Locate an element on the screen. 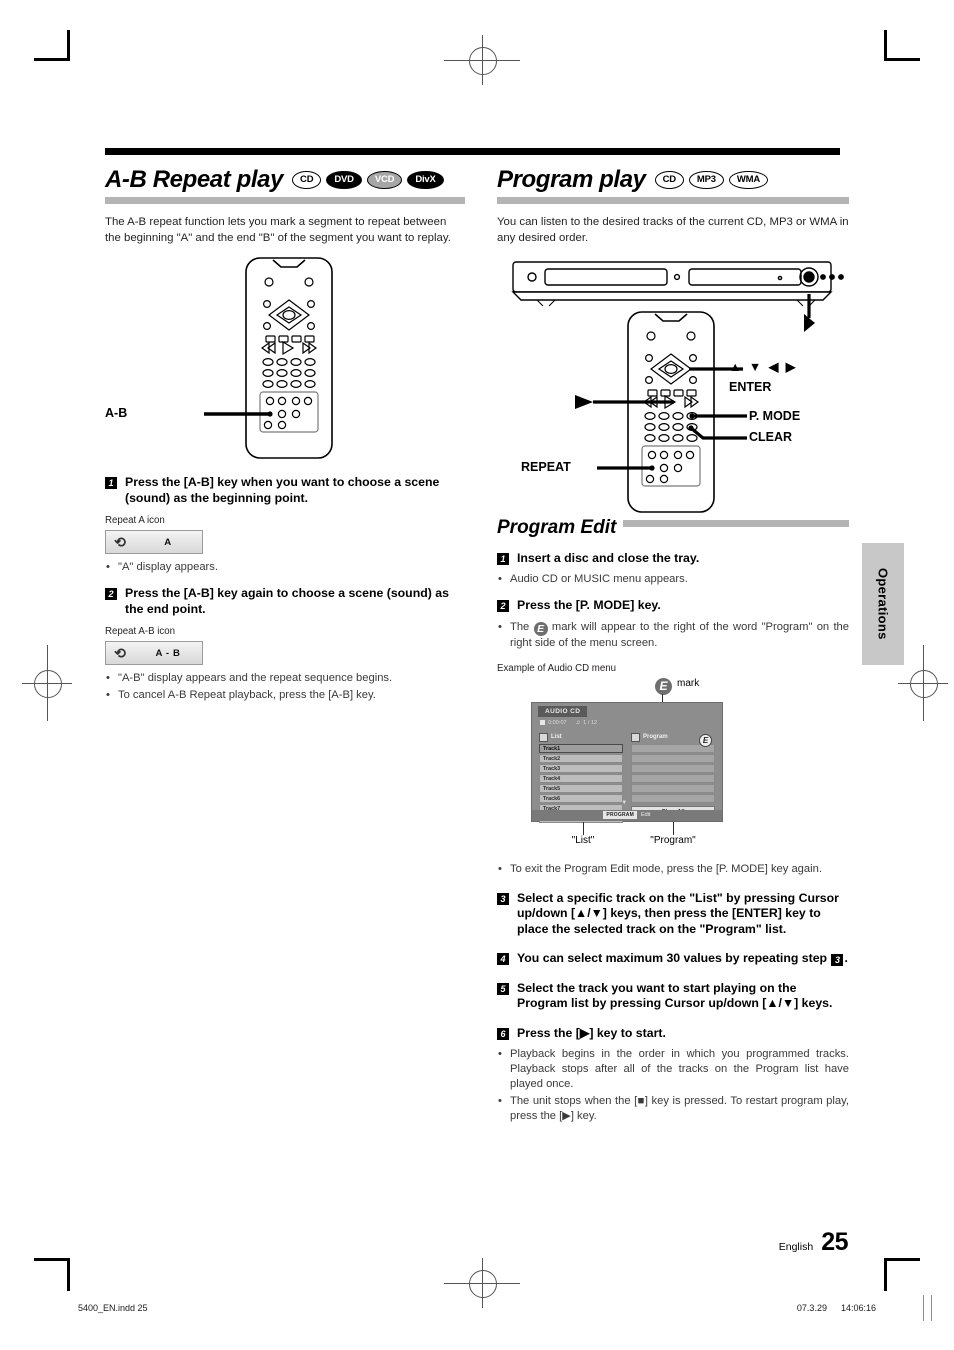 The width and height of the screenshot is (954, 1350). badge-vcd: VCD is located at coordinates (384, 180).